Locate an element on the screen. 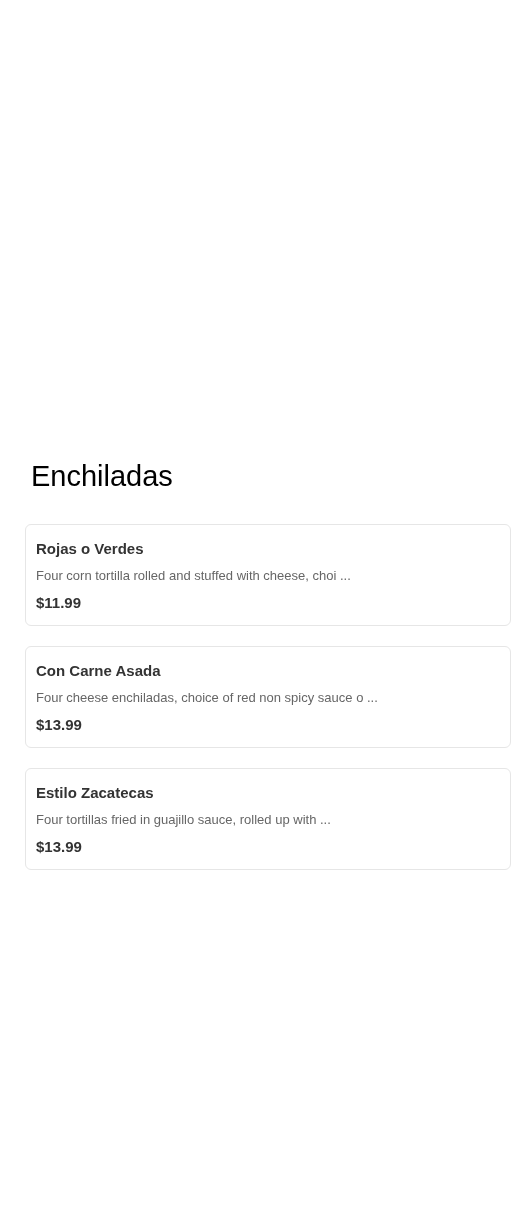 Image resolution: width=530 pixels, height=1216 pixels. item-name: Rojas o Verdes is located at coordinates (90, 549).